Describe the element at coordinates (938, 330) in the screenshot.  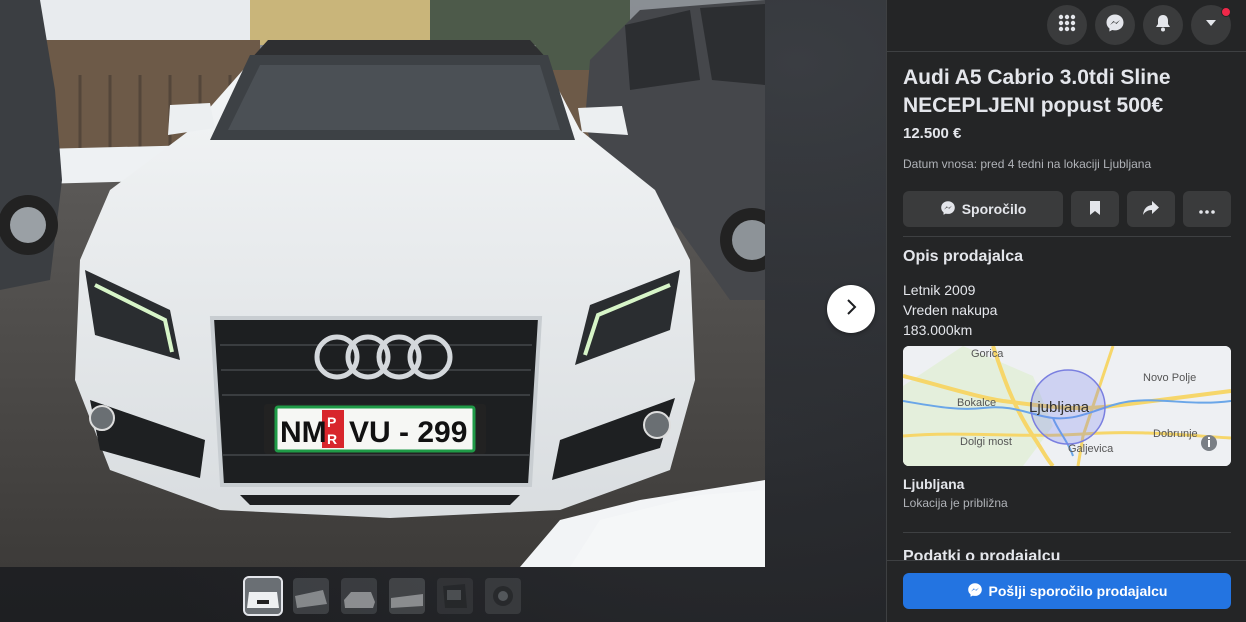
I see `description-line: 183.000km` at that location.